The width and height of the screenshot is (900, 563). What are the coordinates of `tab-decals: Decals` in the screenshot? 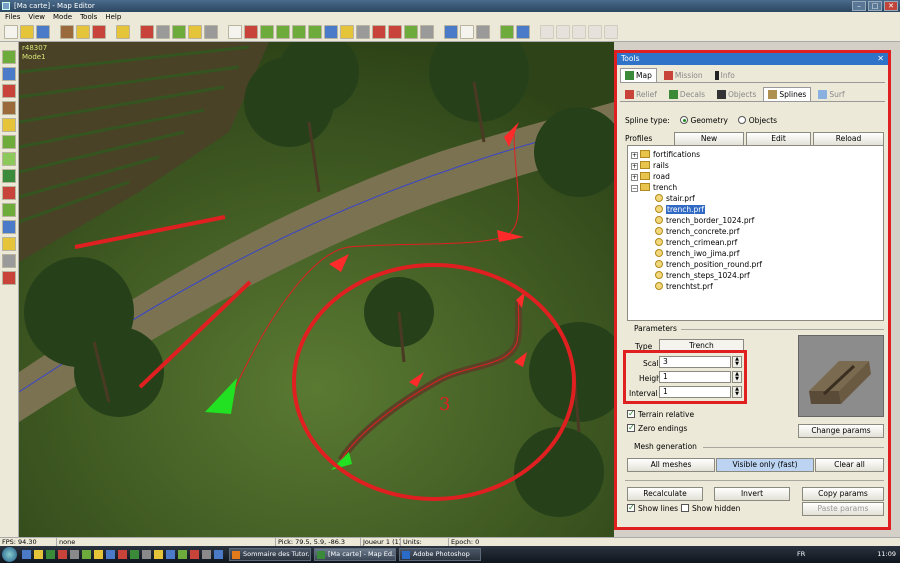 It's located at (687, 94).